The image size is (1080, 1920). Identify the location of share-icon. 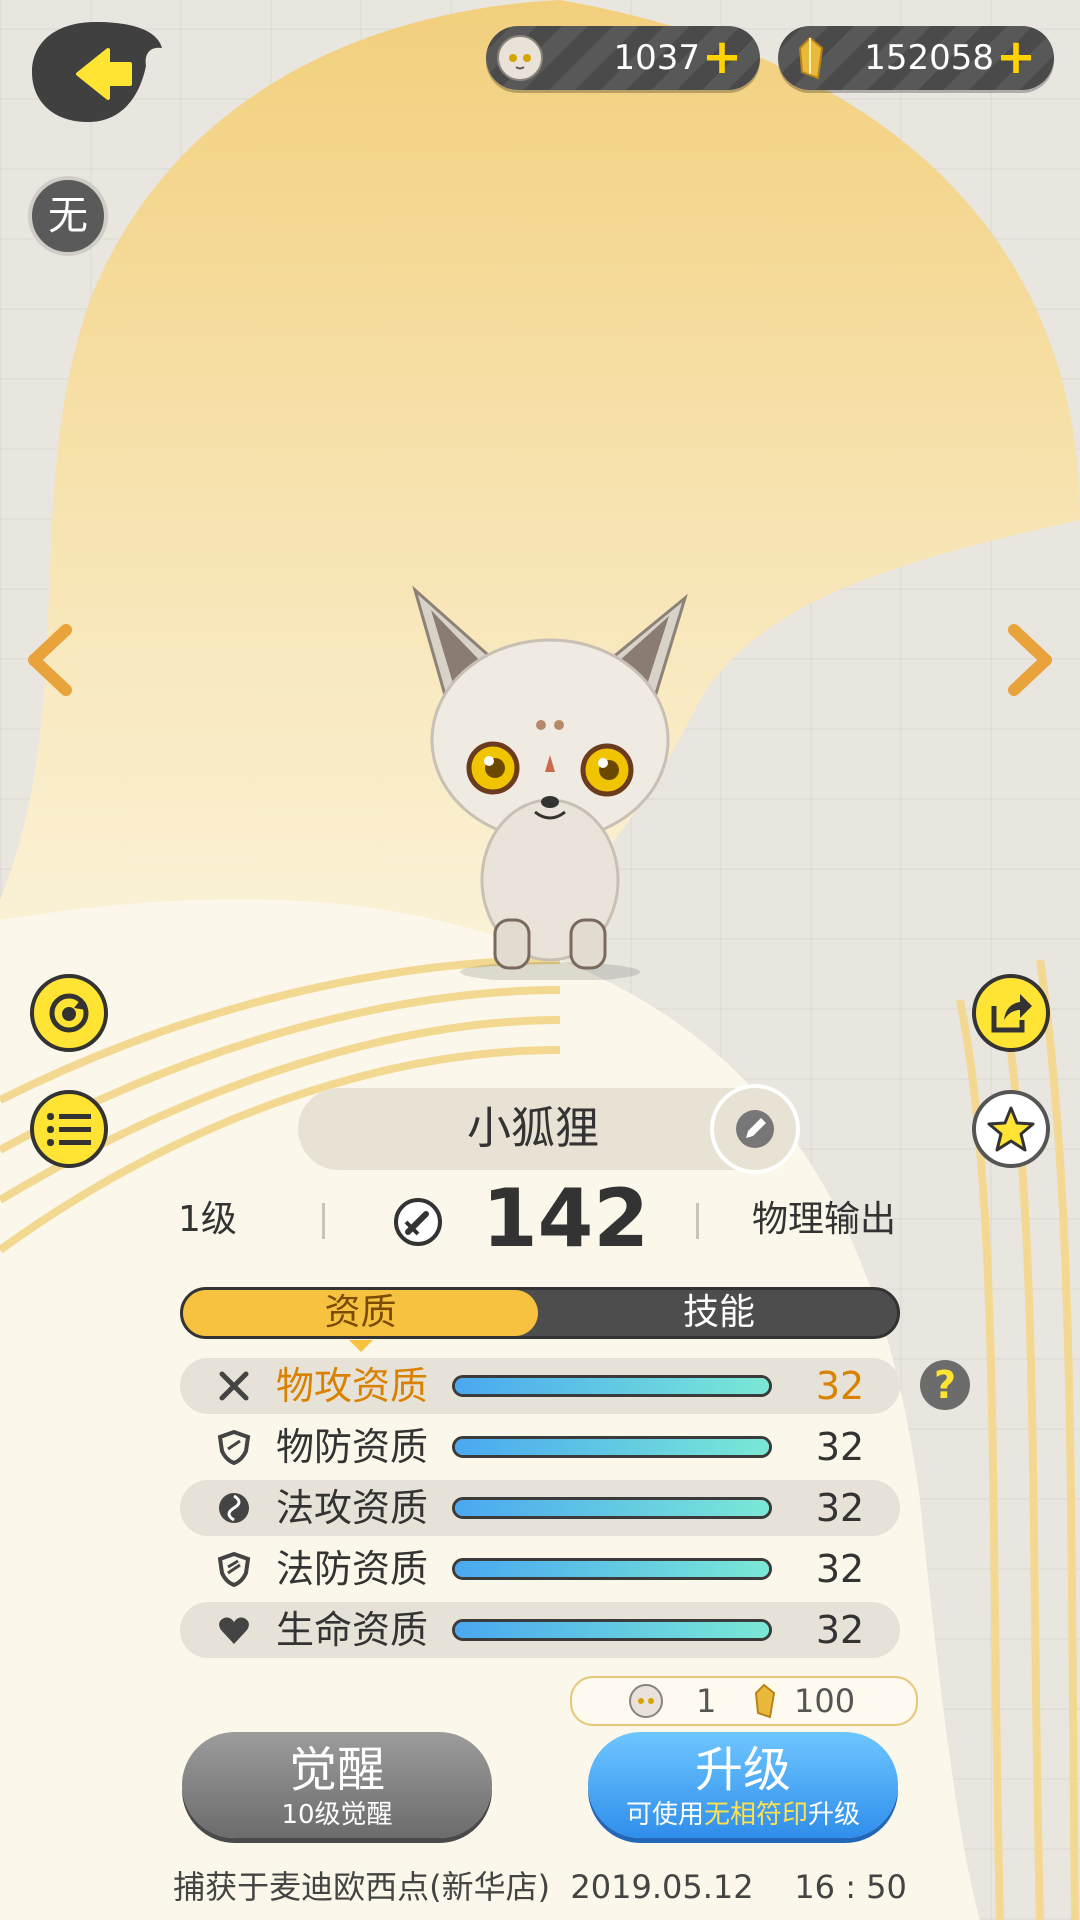
(1011, 1013).